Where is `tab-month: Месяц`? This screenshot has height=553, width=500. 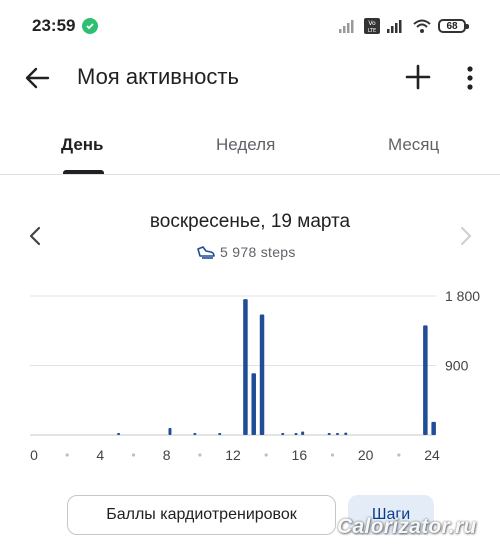
tab-month: Месяц is located at coordinates (413, 145).